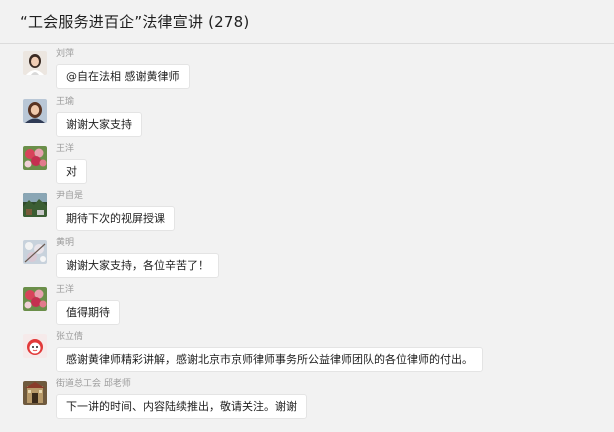  Describe the element at coordinates (137, 265) in the screenshot. I see `message-bubble: 谢谢大家支持，各位辛苦了！` at that location.